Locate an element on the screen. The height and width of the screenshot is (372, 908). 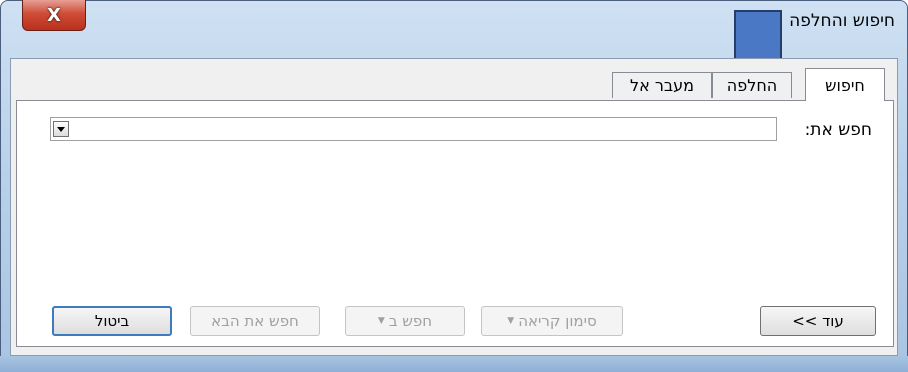
find-what-combobox is located at coordinates (413, 129).